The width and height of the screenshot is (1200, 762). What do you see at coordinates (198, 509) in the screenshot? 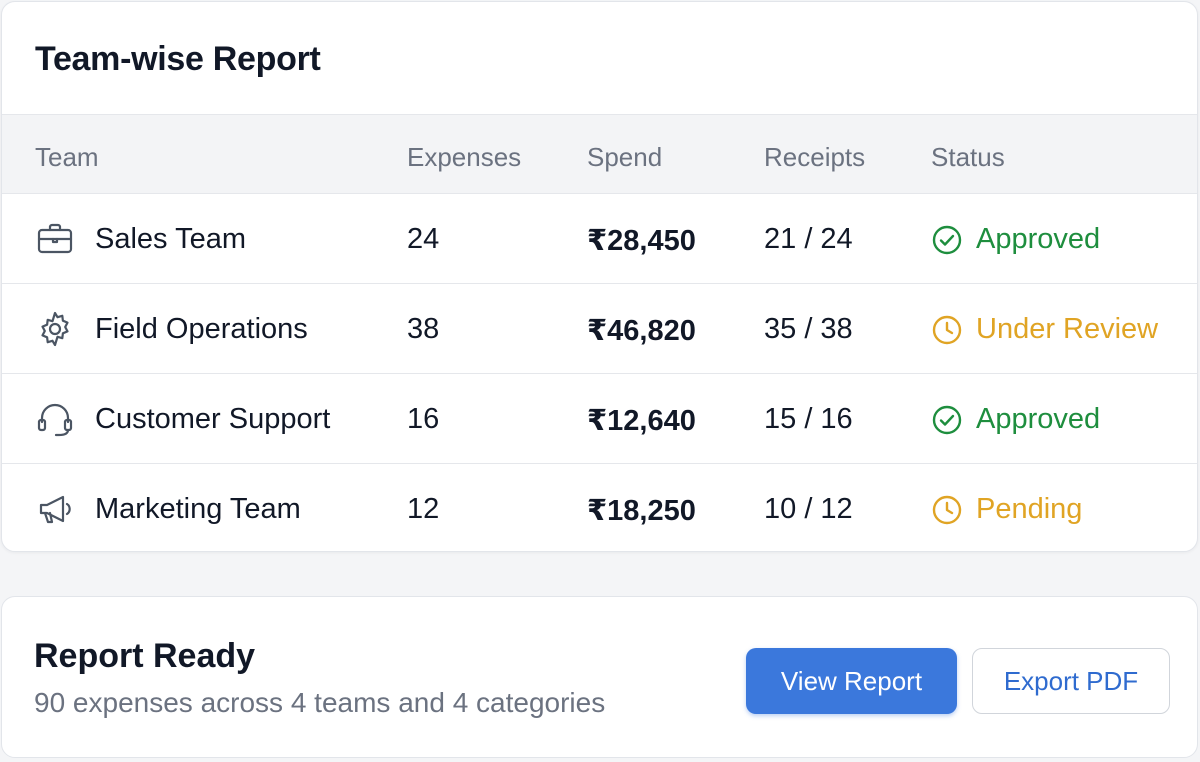
I see `team-name: Marketing Team` at bounding box center [198, 509].